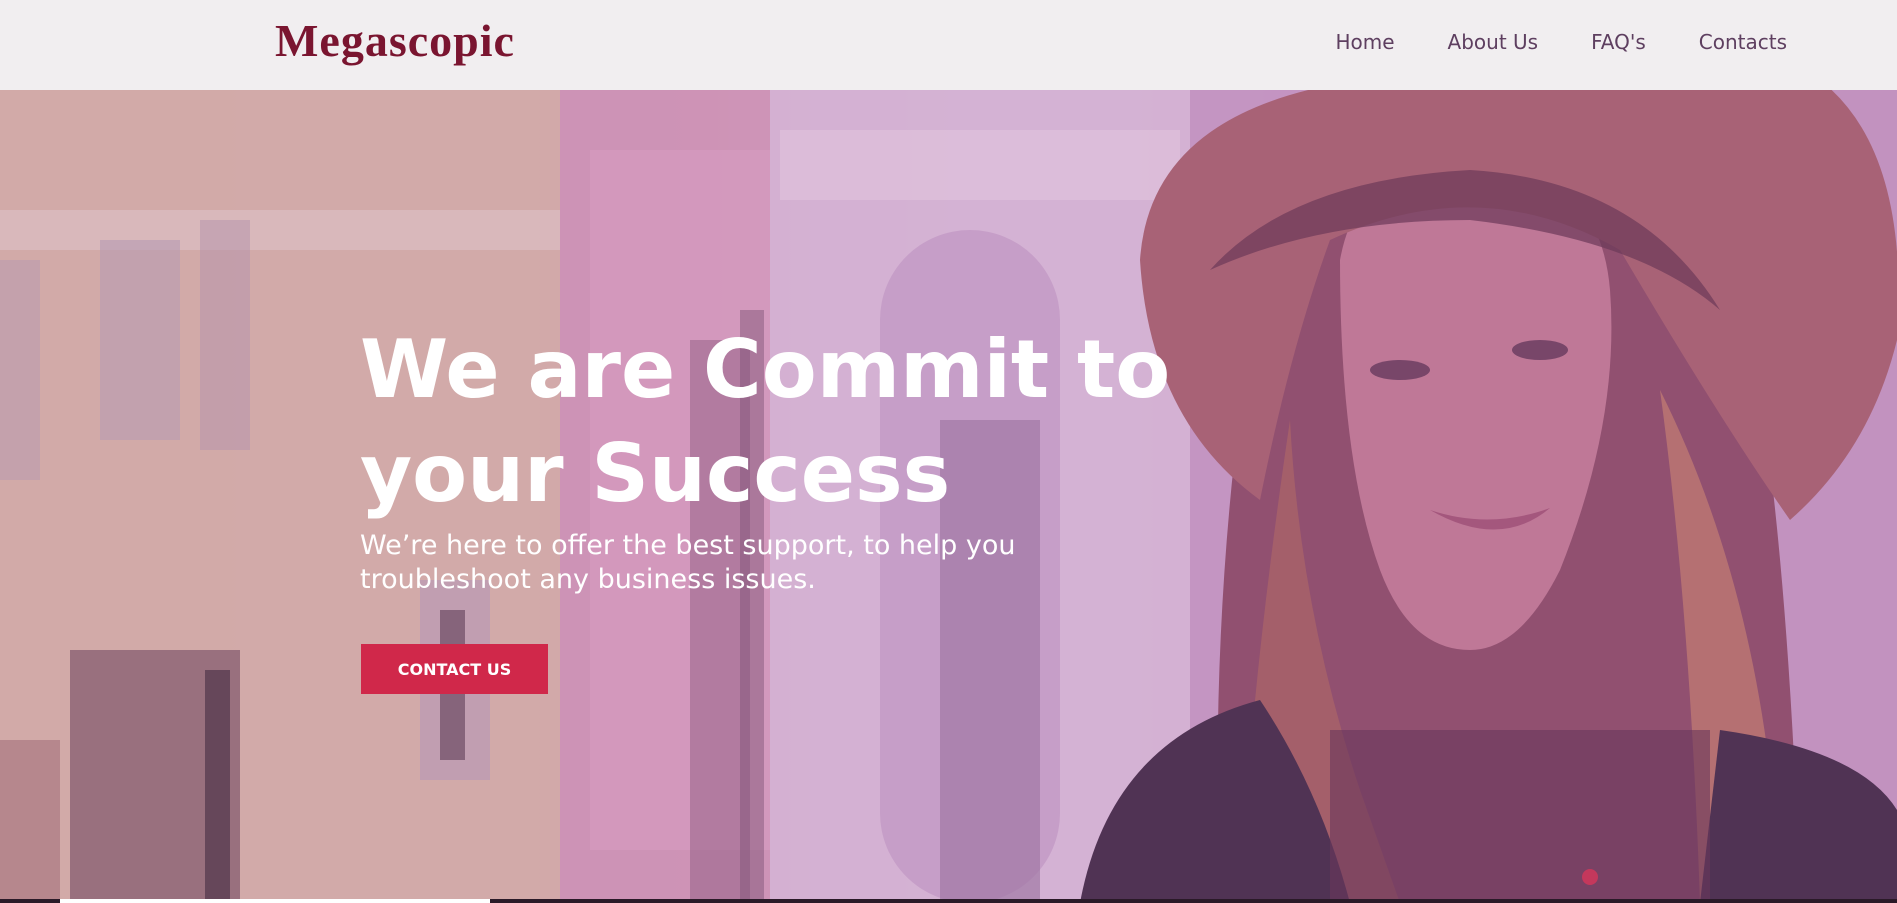 The width and height of the screenshot is (1897, 903). What do you see at coordinates (1618, 42) in the screenshot?
I see `nav-item-faqs: FAQ's` at bounding box center [1618, 42].